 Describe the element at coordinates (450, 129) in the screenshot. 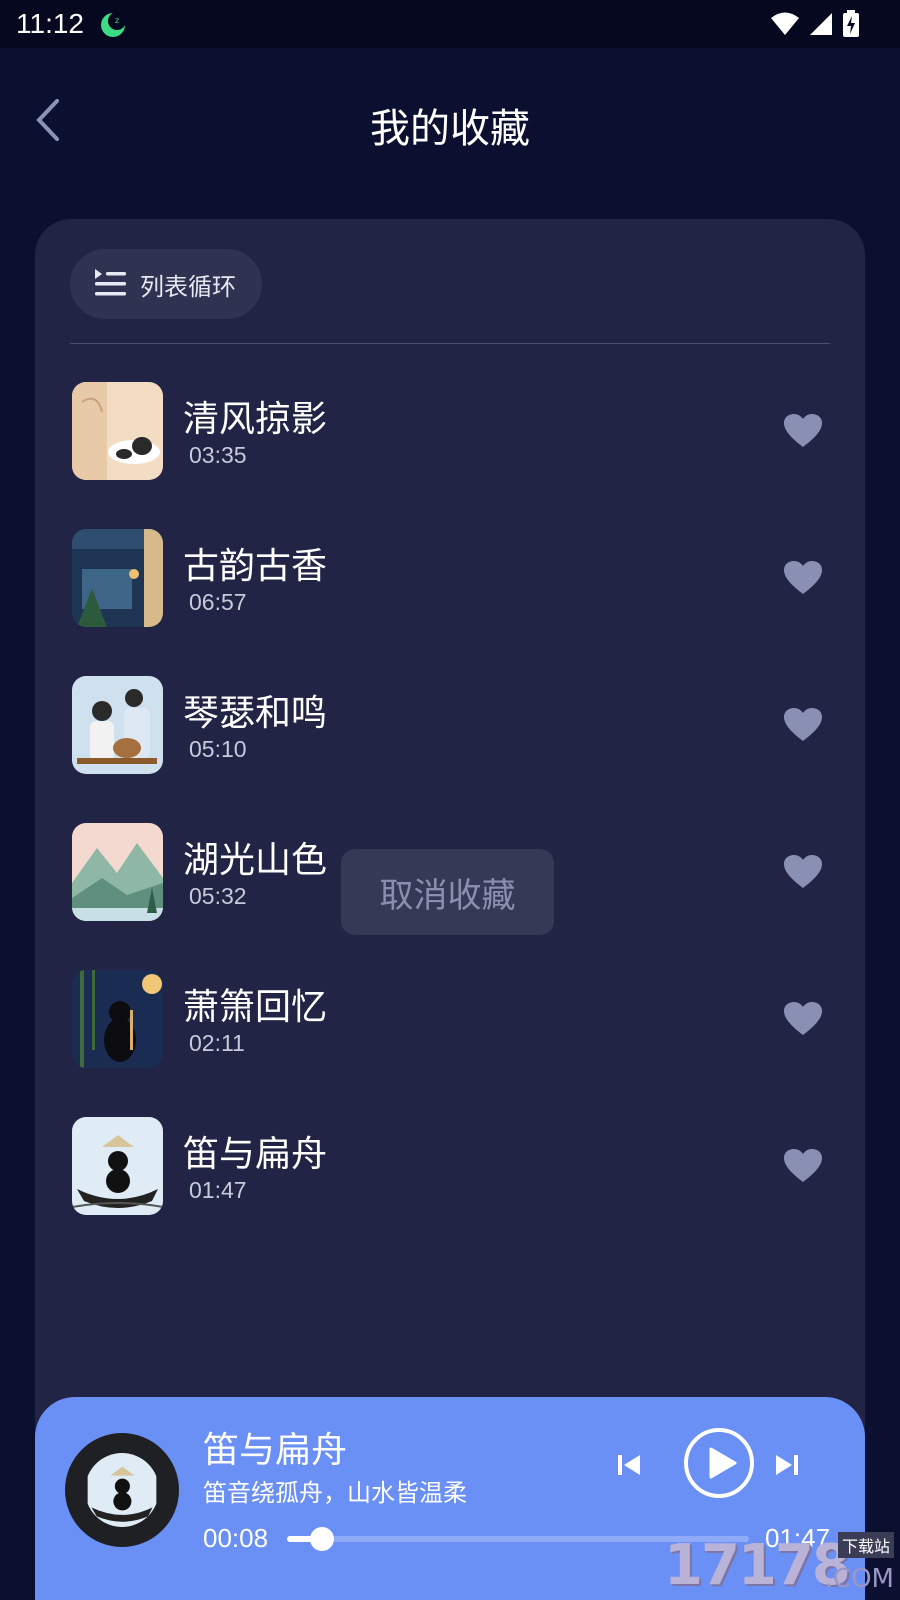

I see `page-title: 我的收藏` at that location.